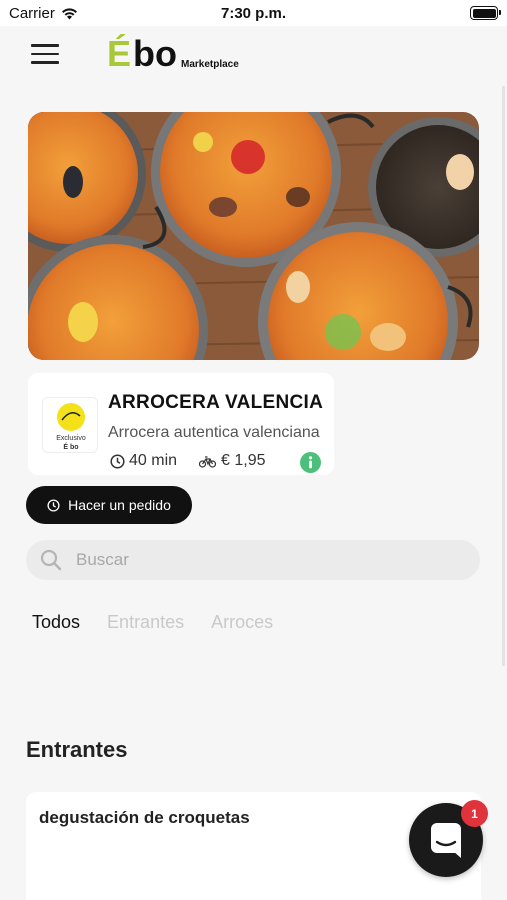  What do you see at coordinates (71, 438) in the screenshot?
I see `store-logo-line1: Exclusivo` at bounding box center [71, 438].